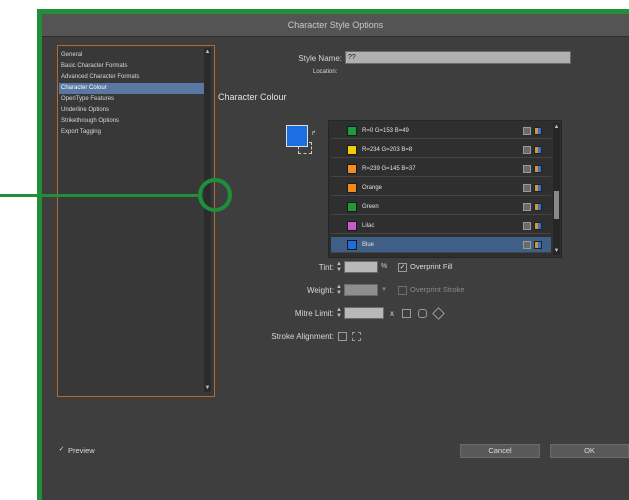  What do you see at coordinates (215, 195) in the screenshot?
I see `callout-circle` at bounding box center [215, 195].